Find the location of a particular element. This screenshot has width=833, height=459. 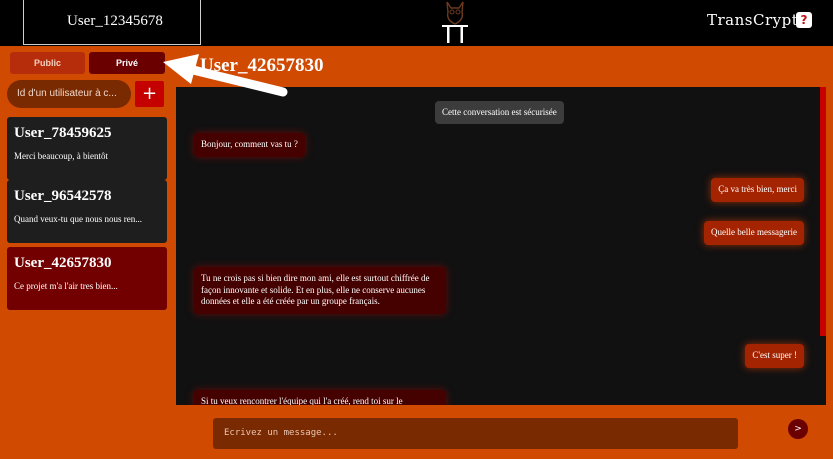

chat-scrollbar is located at coordinates (823, 211).